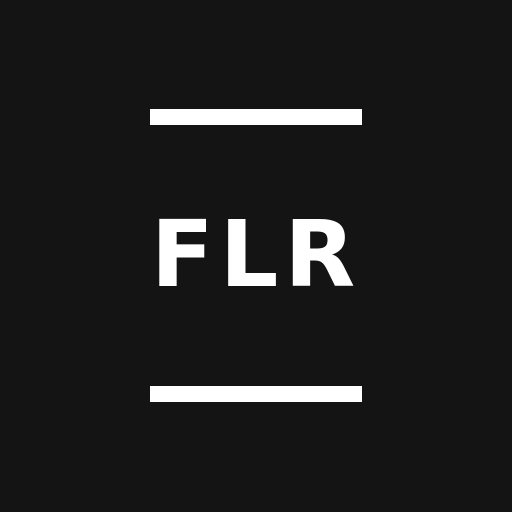 This screenshot has width=512, height=512. I want to click on logo-wordmark: FLR, so click(256, 254).